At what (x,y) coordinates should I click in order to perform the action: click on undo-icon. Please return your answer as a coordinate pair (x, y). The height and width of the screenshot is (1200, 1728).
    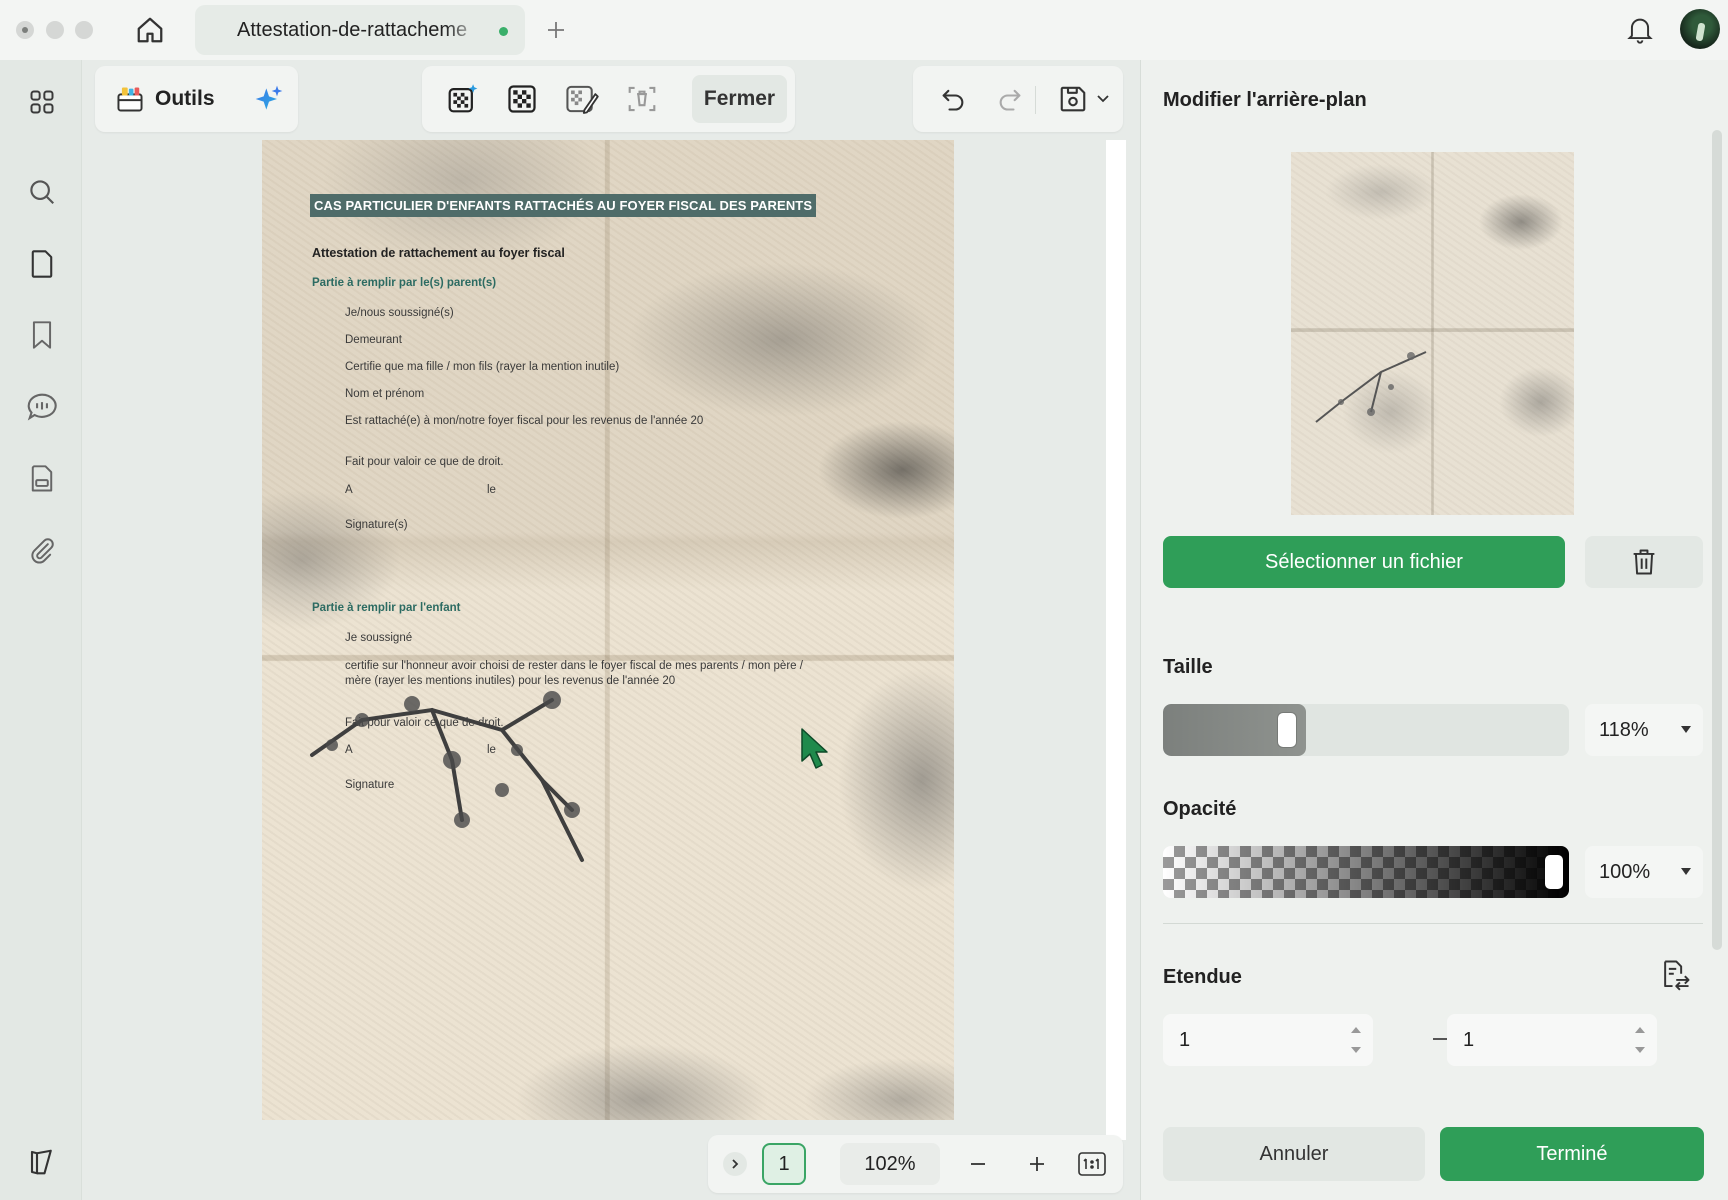
    Looking at the image, I should click on (953, 100).